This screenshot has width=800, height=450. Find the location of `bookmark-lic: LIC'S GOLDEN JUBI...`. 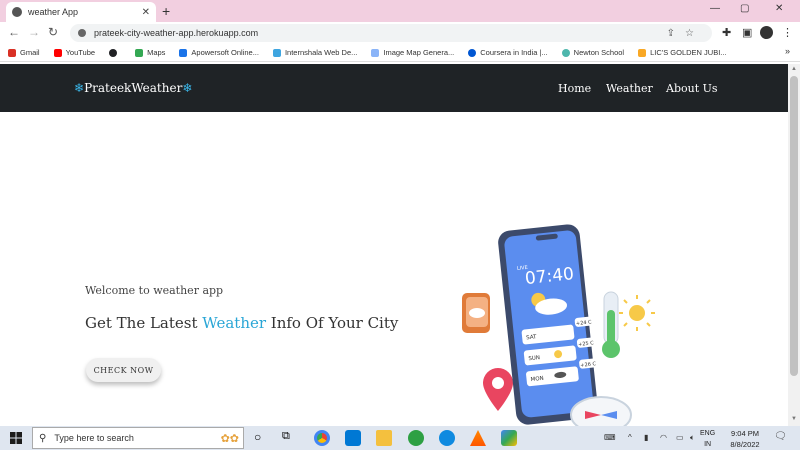

bookmark-lic: LIC'S GOLDEN JUBI... is located at coordinates (682, 52).